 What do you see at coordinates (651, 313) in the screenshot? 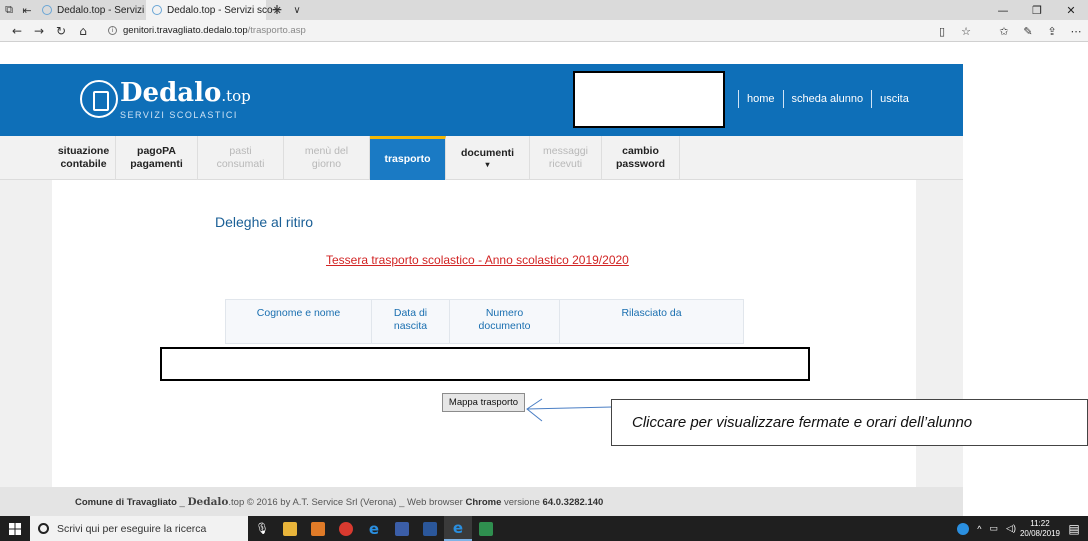
I see `col-rilasciato-da: Rilasciato da` at bounding box center [651, 313].